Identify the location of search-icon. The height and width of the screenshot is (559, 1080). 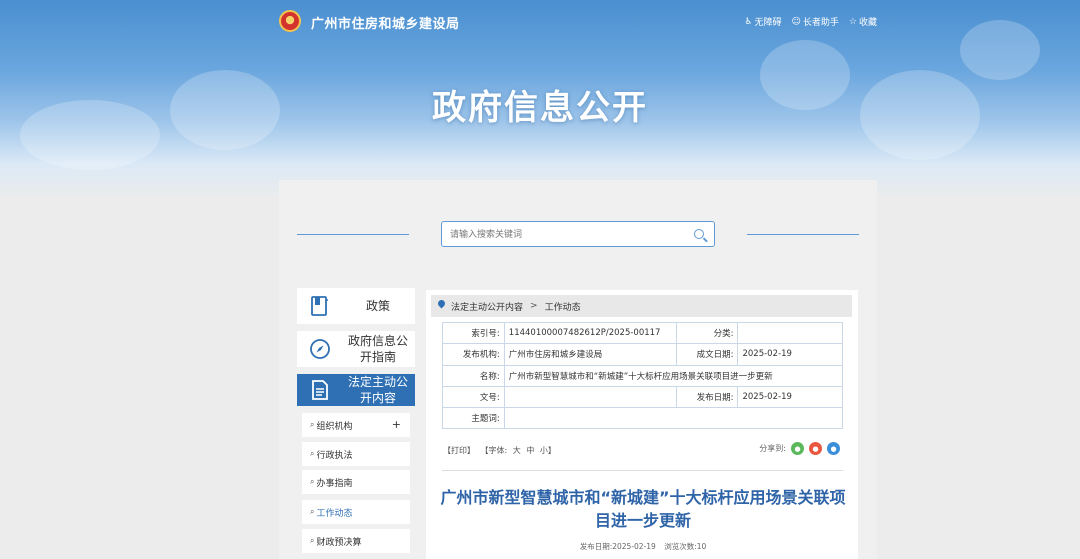
(699, 234).